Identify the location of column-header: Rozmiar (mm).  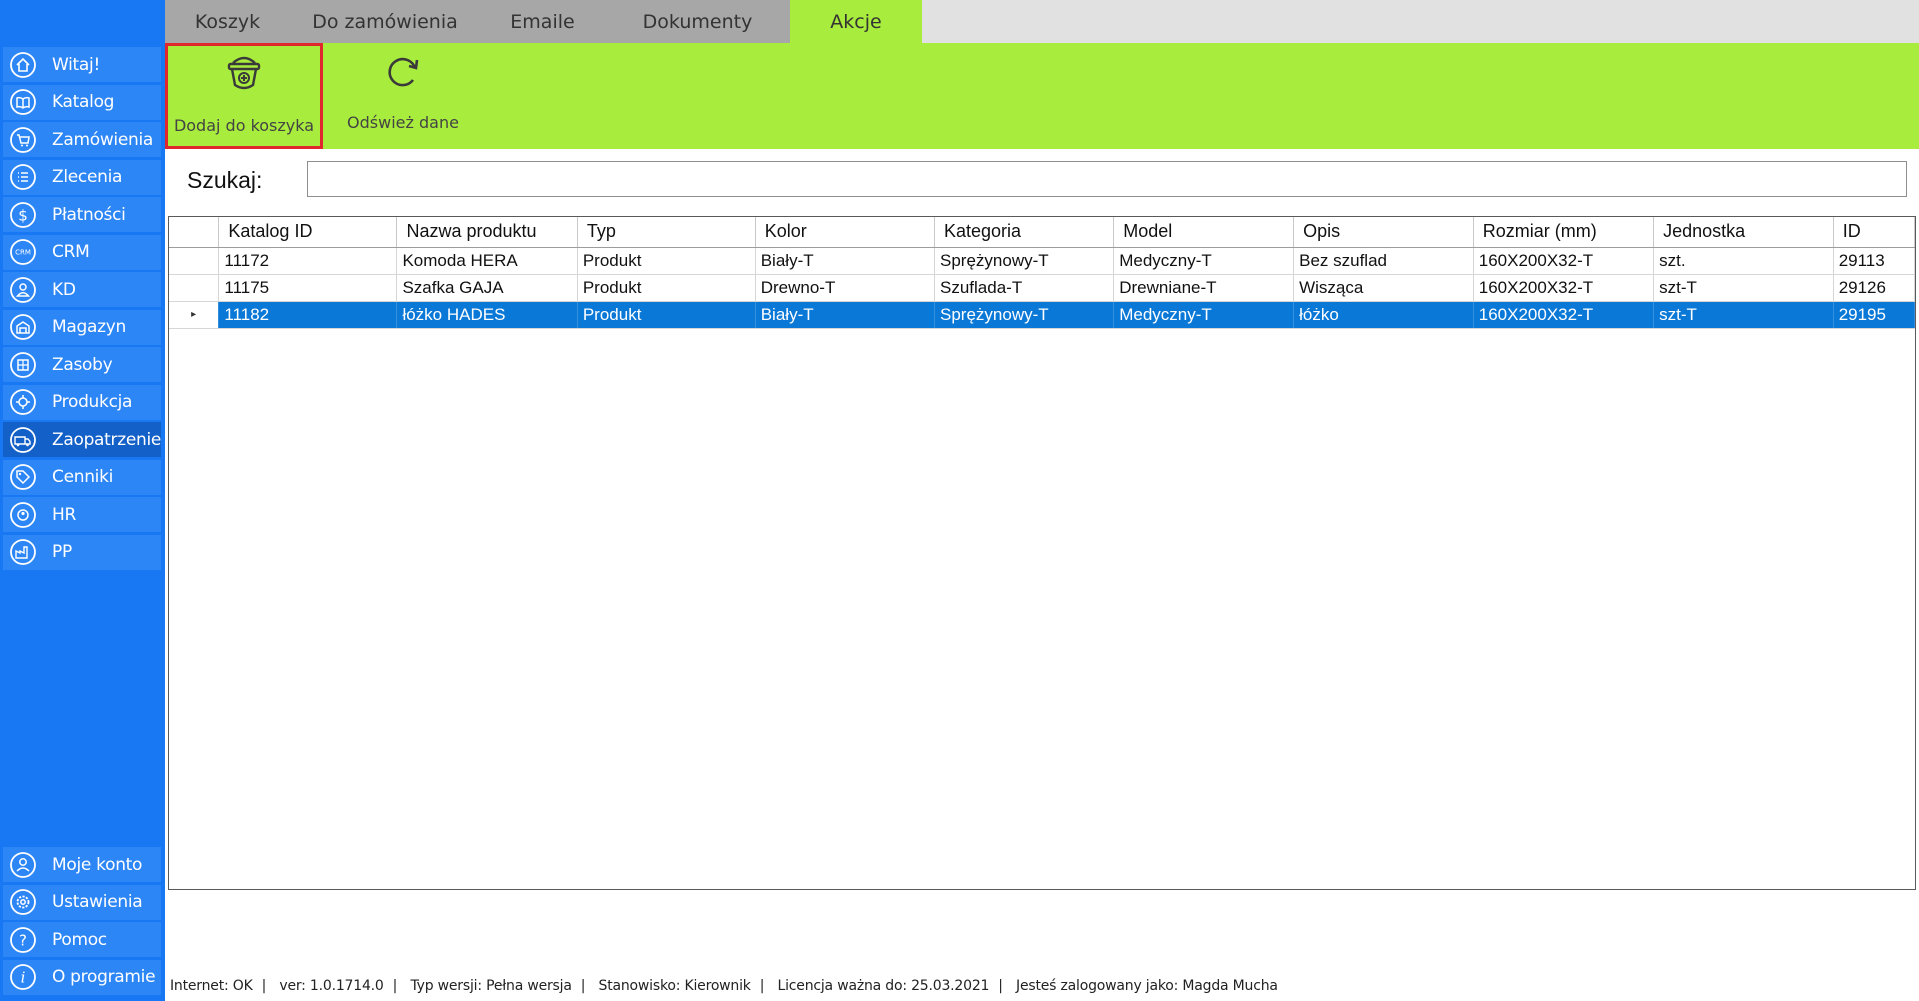
(1564, 232).